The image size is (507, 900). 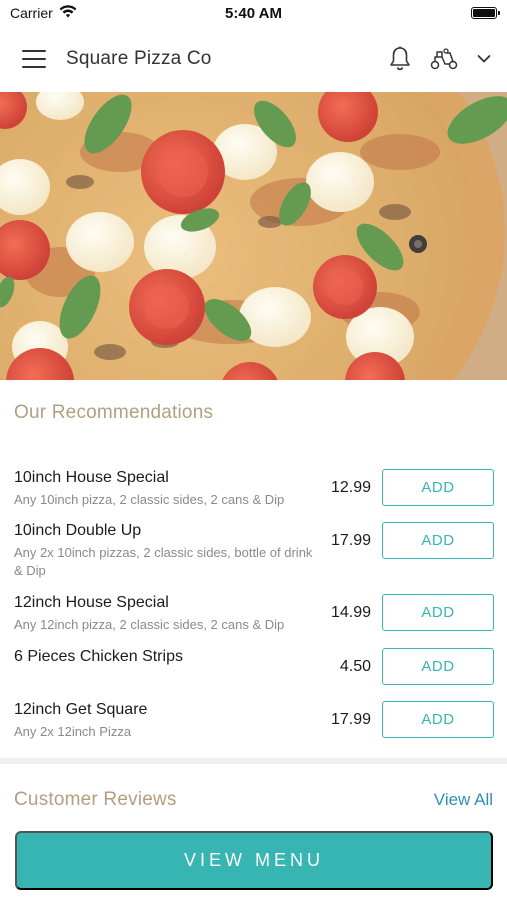 I want to click on status-time: 5:40 AM, so click(x=253, y=13).